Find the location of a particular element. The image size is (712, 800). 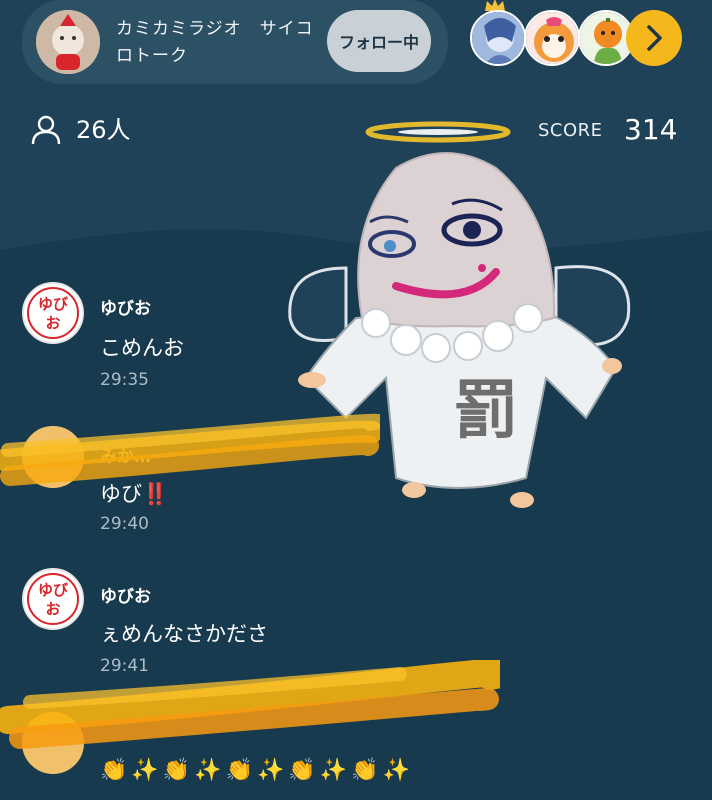

comment-text: こめんお is located at coordinates (142, 348).